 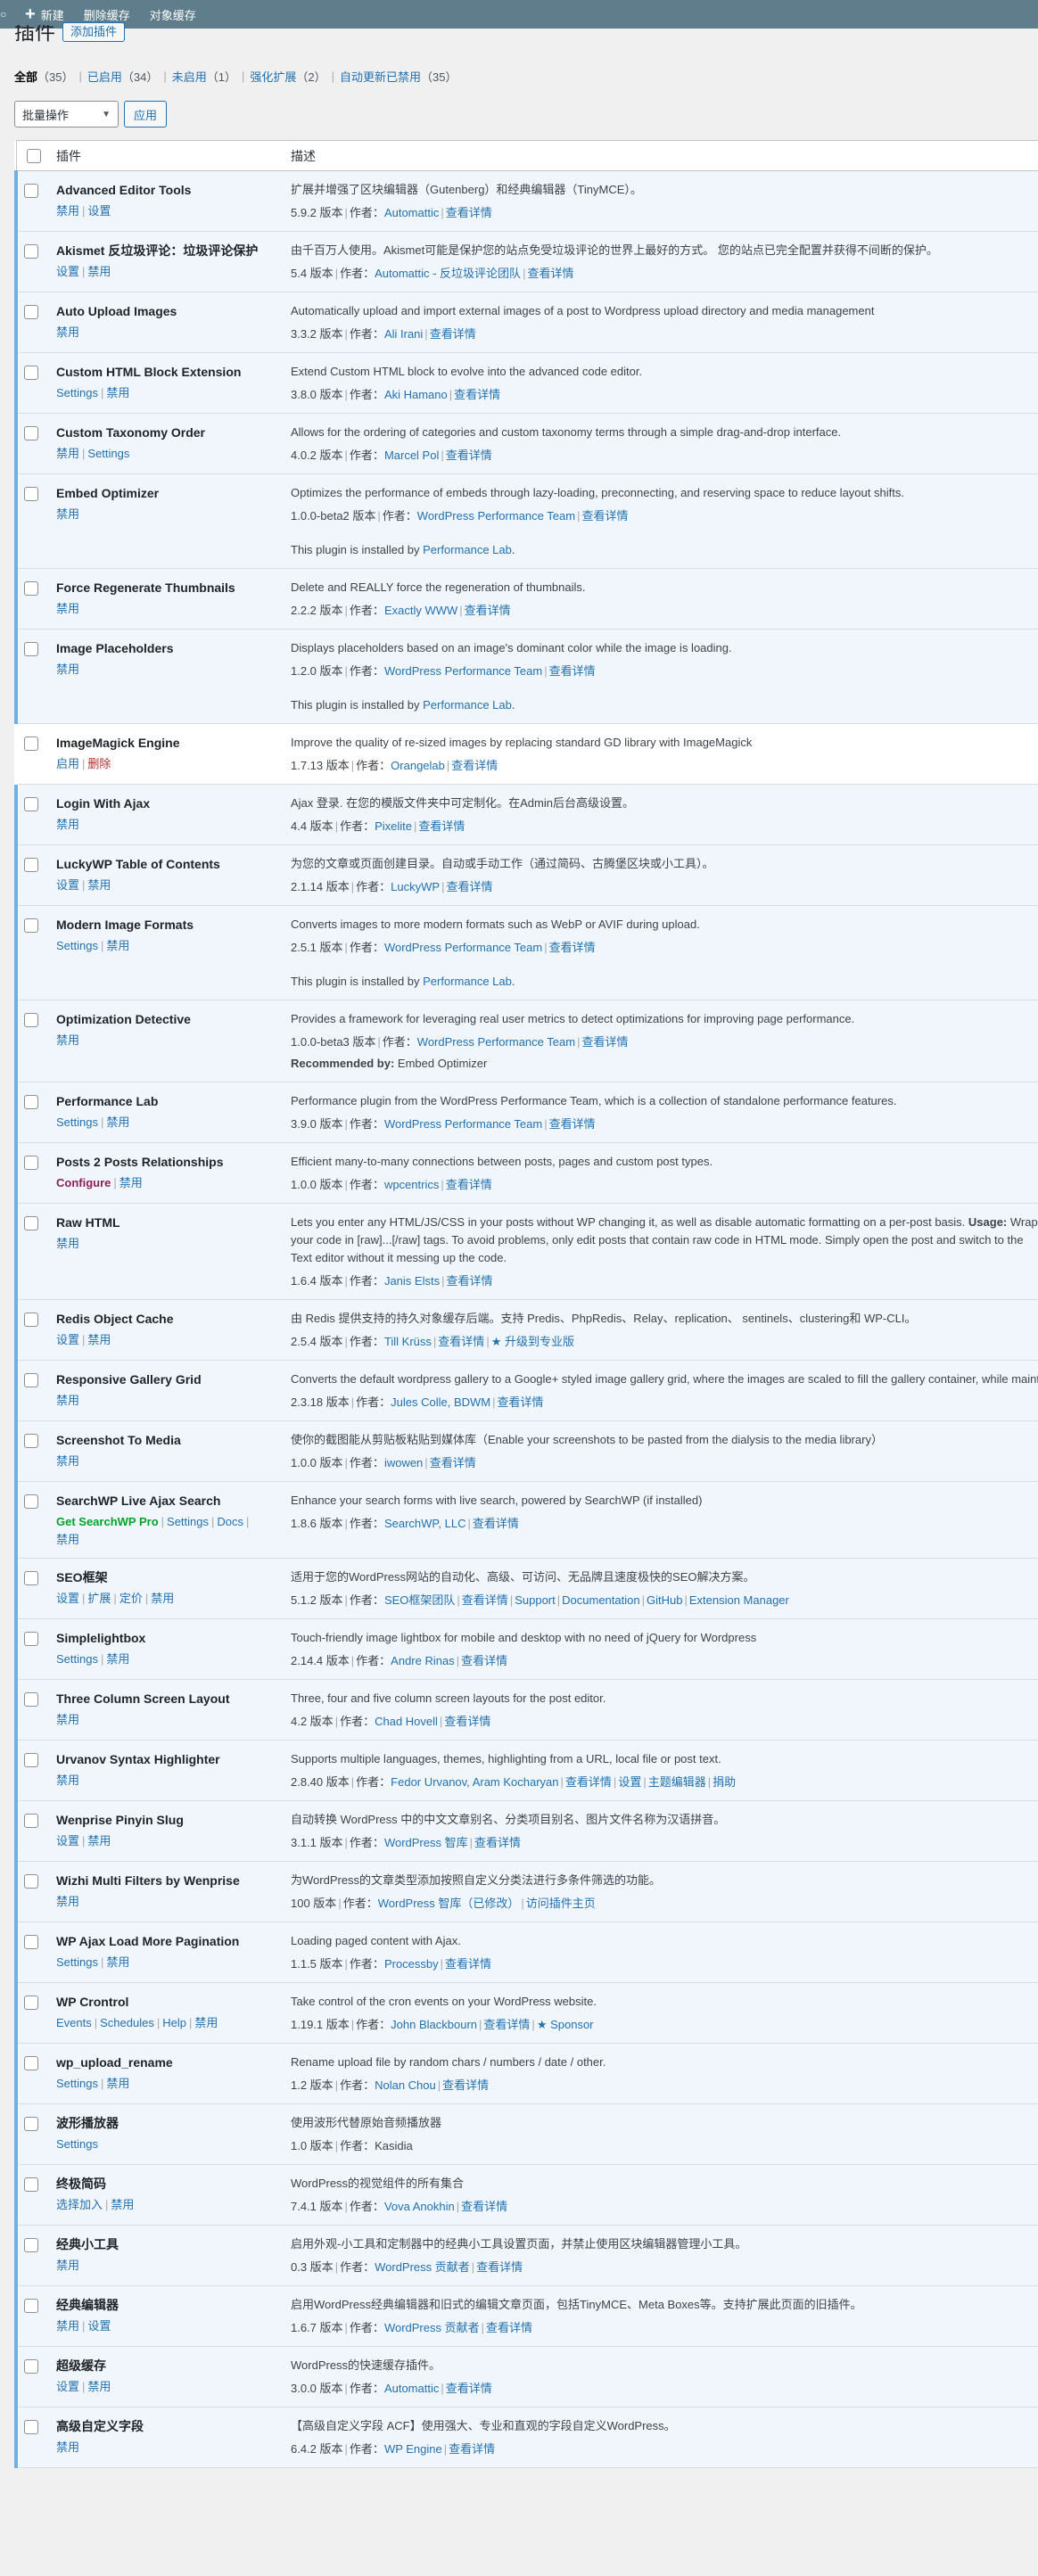 What do you see at coordinates (463, 671) in the screenshot?
I see `plugin-author-link: WordPress Performance Team` at bounding box center [463, 671].